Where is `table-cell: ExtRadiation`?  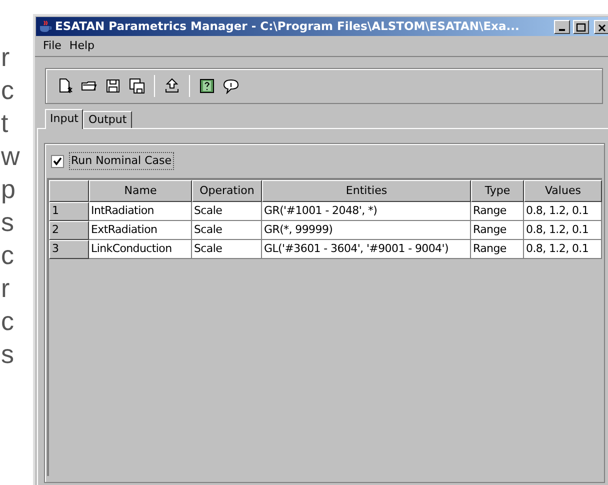
table-cell: ExtRadiation is located at coordinates (140, 230).